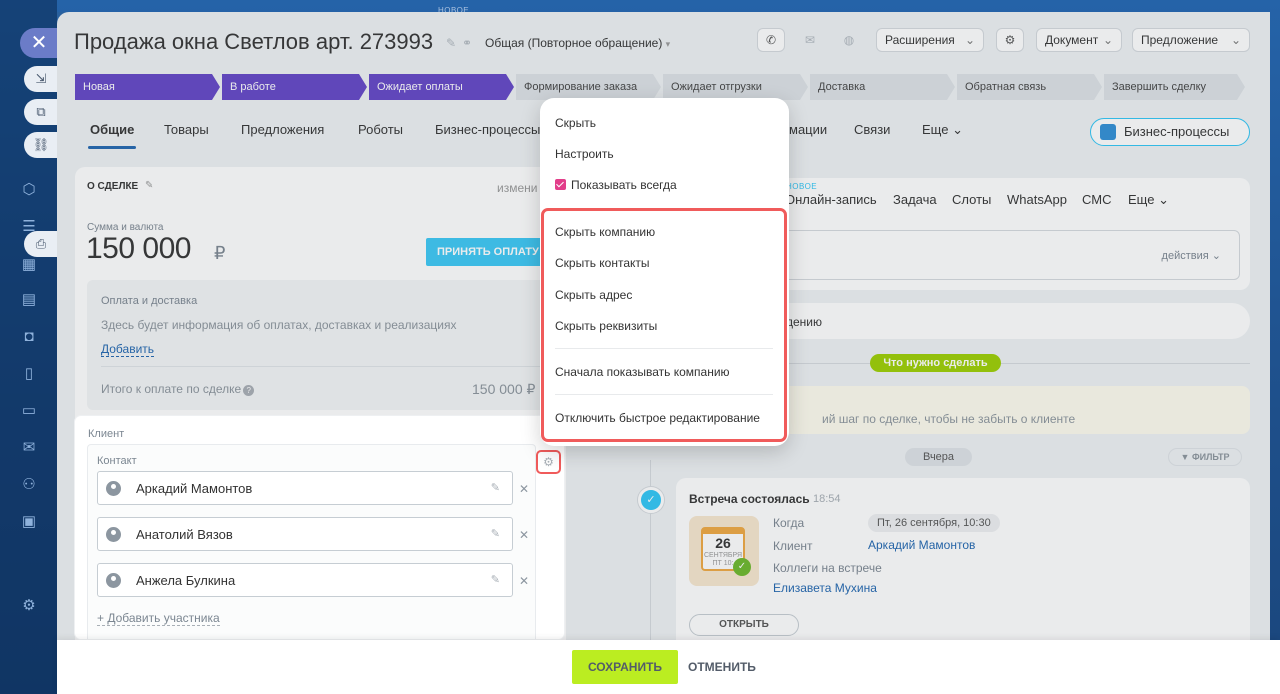 This screenshot has width=1280, height=694. I want to click on cancel-button: ОТМЕНИТЬ, so click(722, 667).